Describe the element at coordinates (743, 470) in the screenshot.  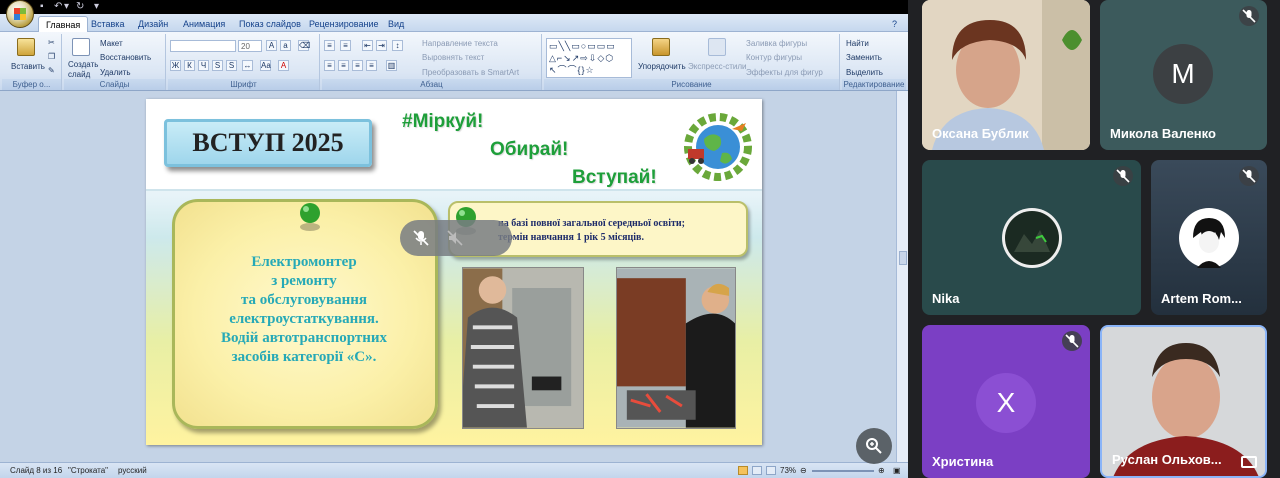
I see `normal-view-icon` at that location.